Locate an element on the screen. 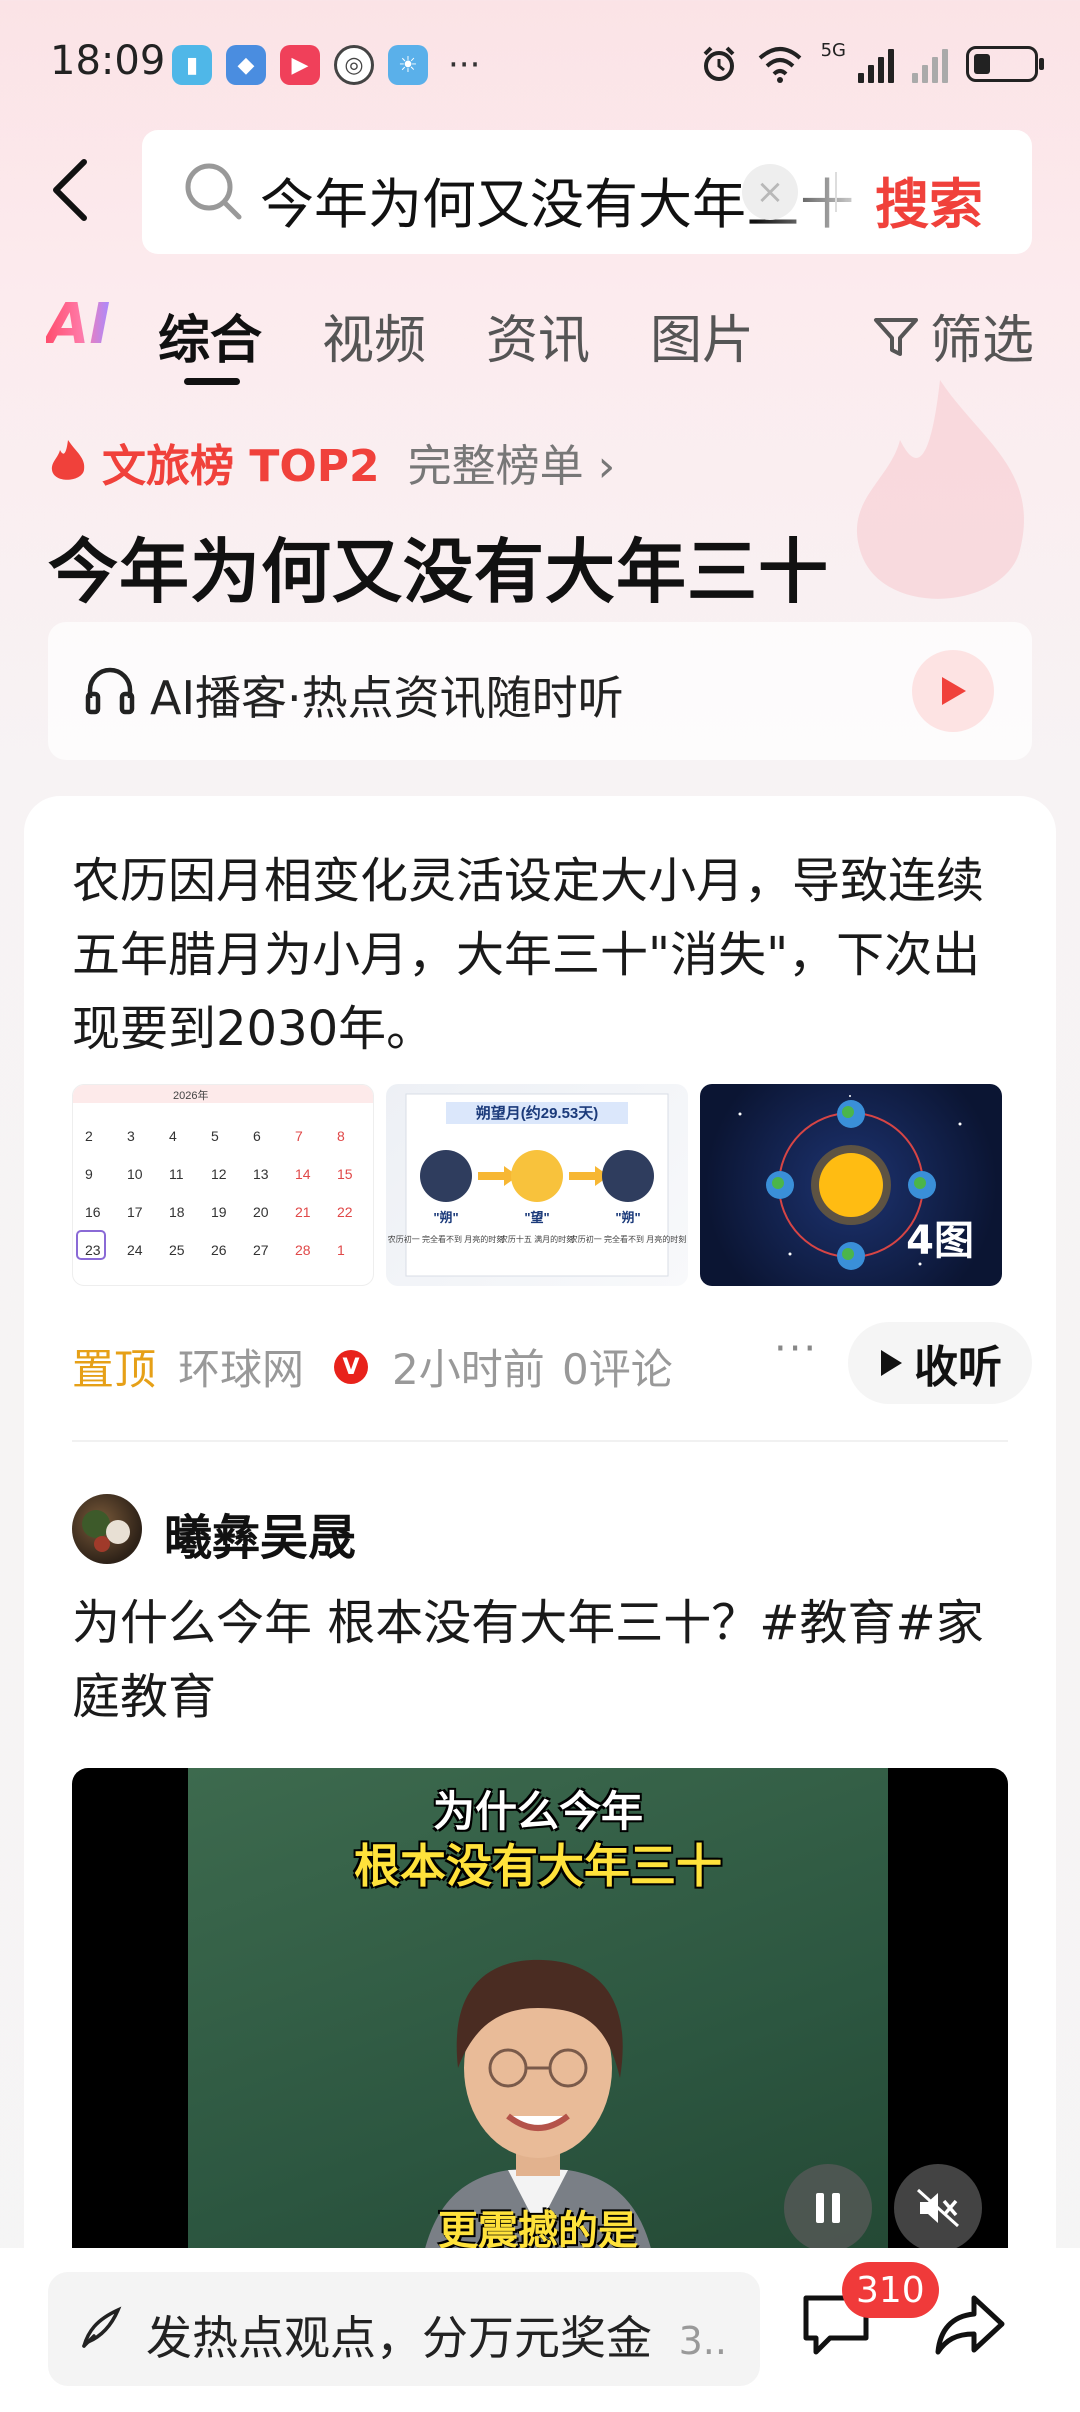  signal-strength-2-icon is located at coordinates (930, 64).